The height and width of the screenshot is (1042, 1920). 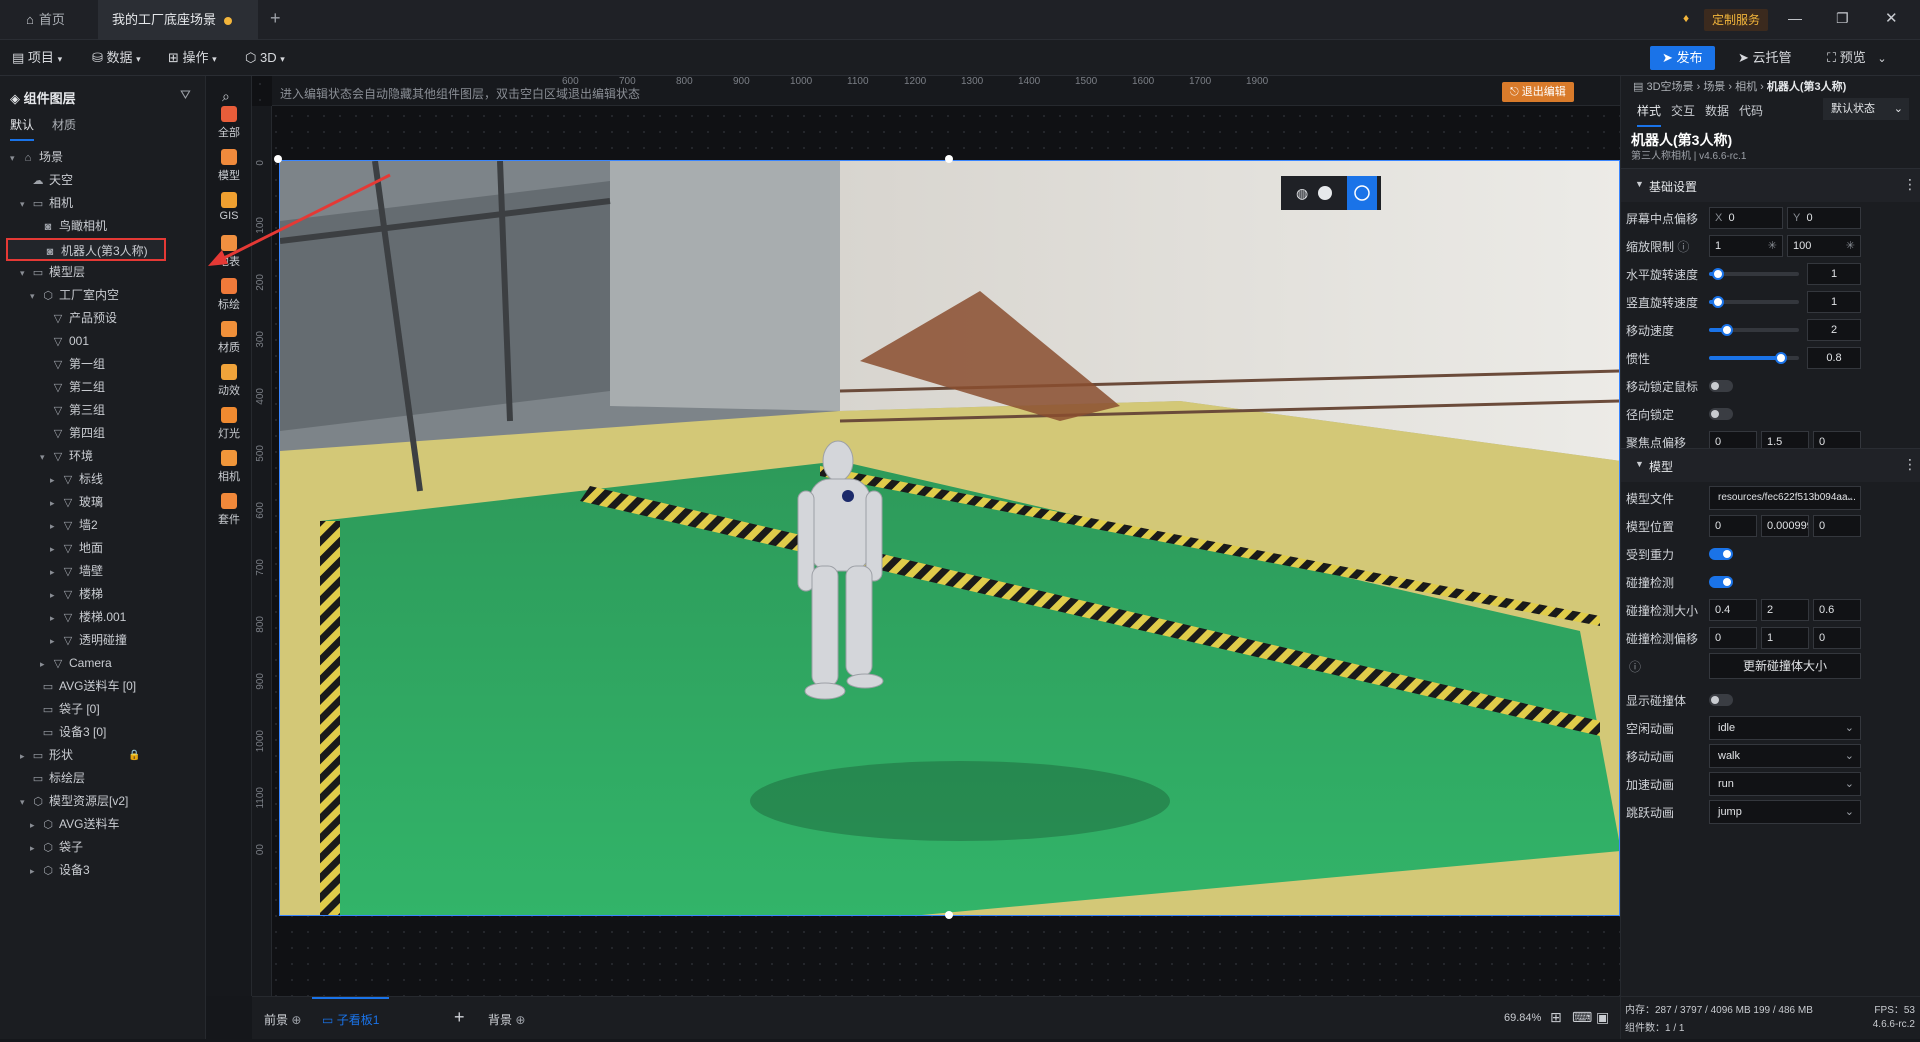 What do you see at coordinates (1746, 218) in the screenshot?
I see `screen-offset-x: X 0` at bounding box center [1746, 218].